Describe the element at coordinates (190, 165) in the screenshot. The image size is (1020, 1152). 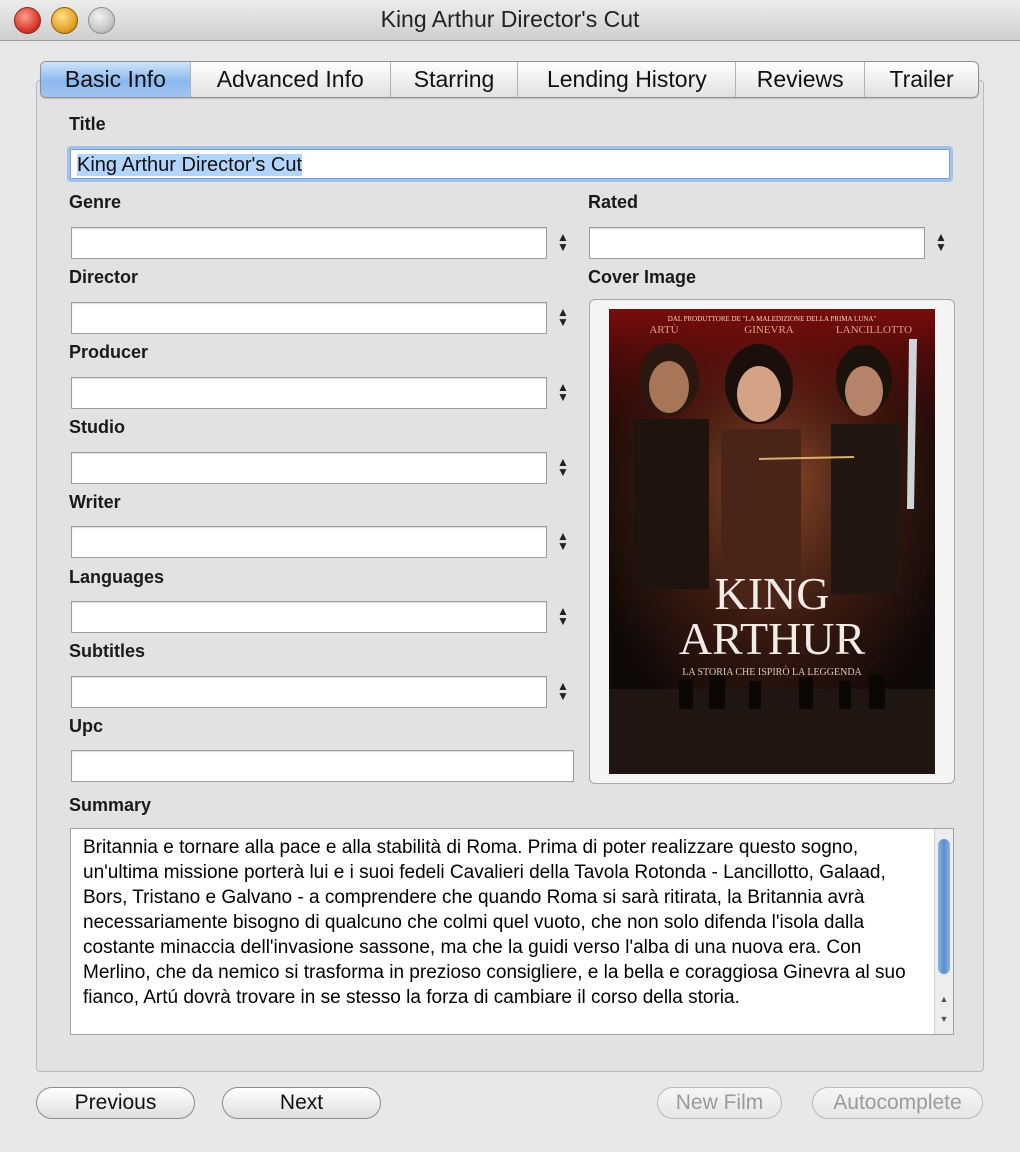
I see `title-input-value: King Arthur Director's Cut` at that location.